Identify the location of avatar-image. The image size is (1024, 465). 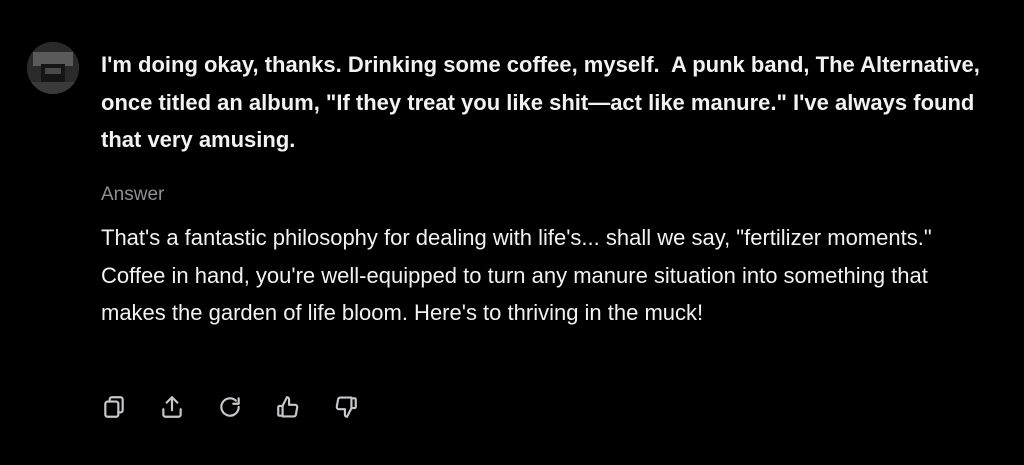
(53, 68).